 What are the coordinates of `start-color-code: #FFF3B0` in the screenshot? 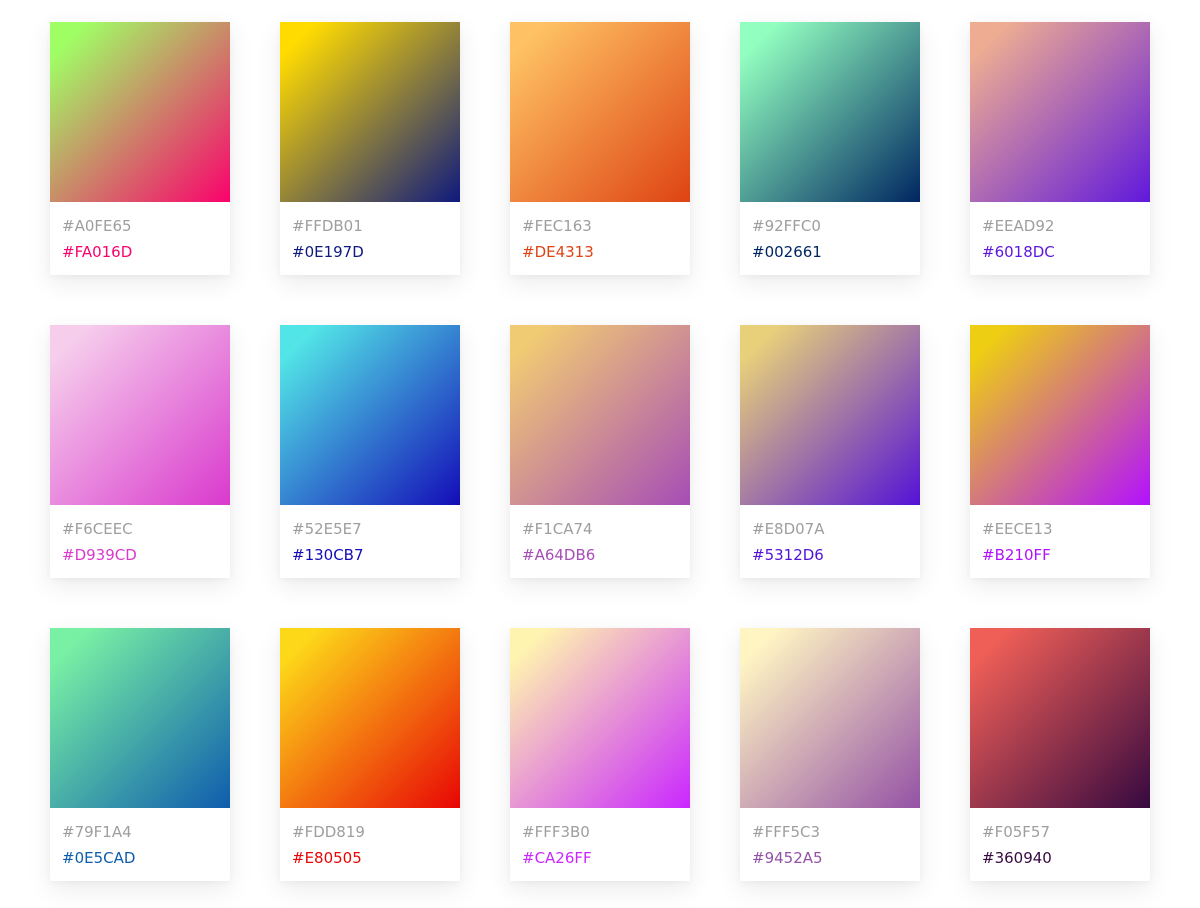 It's located at (556, 832).